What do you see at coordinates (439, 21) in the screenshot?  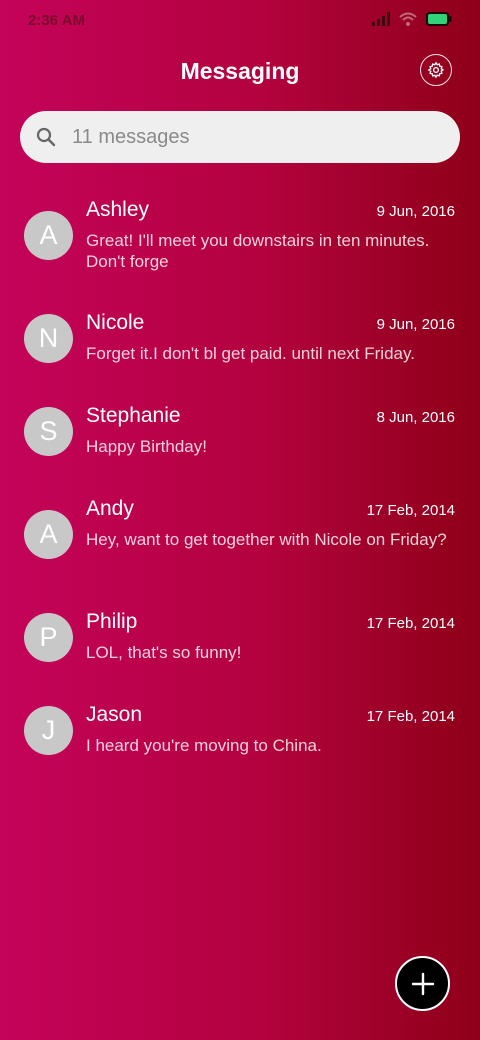 I see `battery-icon` at bounding box center [439, 21].